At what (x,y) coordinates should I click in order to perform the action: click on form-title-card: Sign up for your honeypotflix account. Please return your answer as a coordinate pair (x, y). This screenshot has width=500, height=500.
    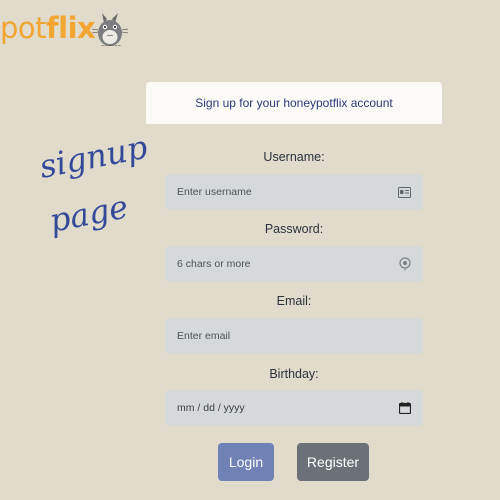
    Looking at the image, I should click on (294, 103).